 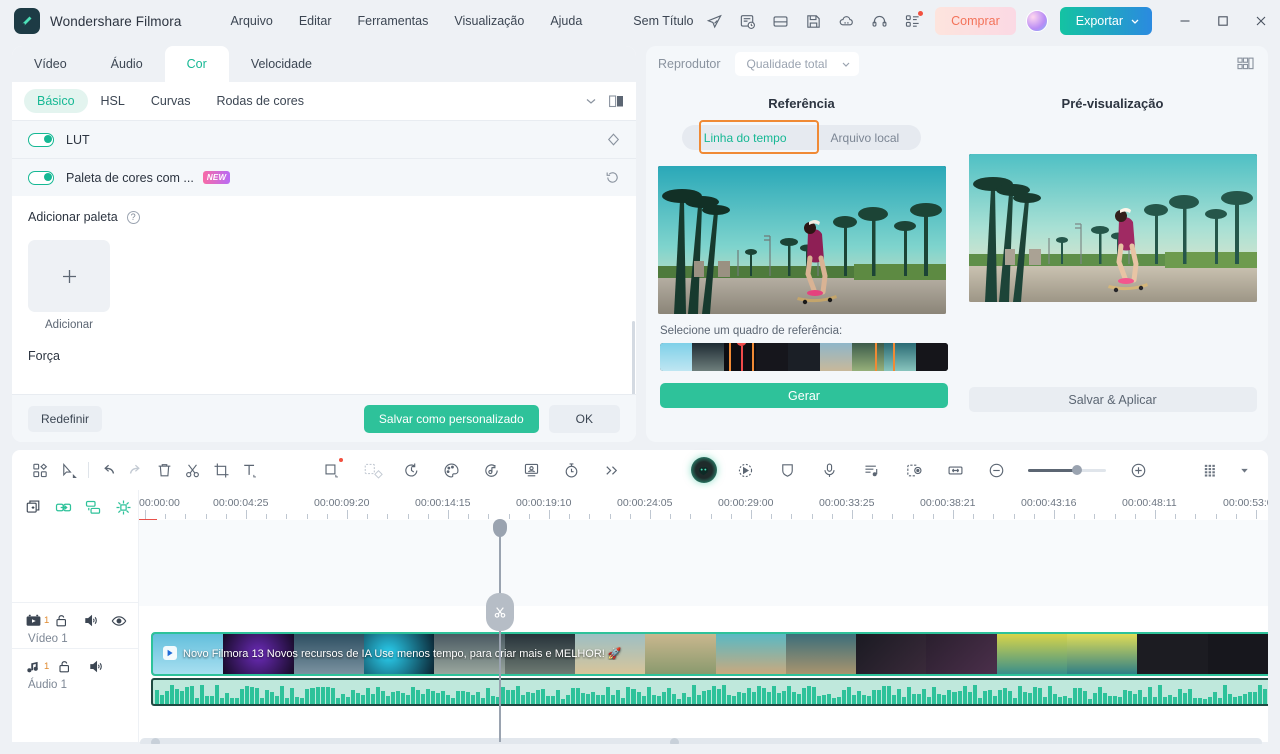 I want to click on menu-arquivo: Arquivo, so click(x=251, y=21).